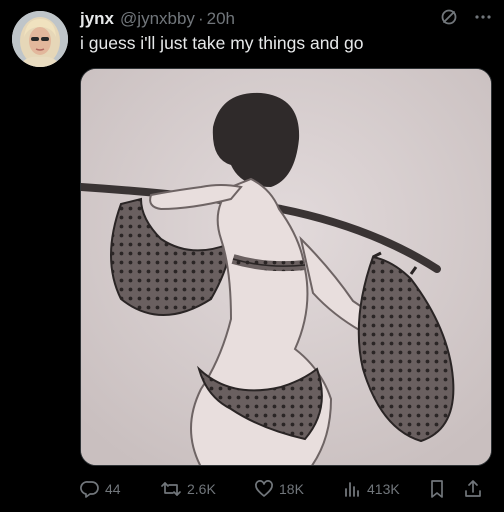  I want to click on bookmark-icon, so click(437, 489).